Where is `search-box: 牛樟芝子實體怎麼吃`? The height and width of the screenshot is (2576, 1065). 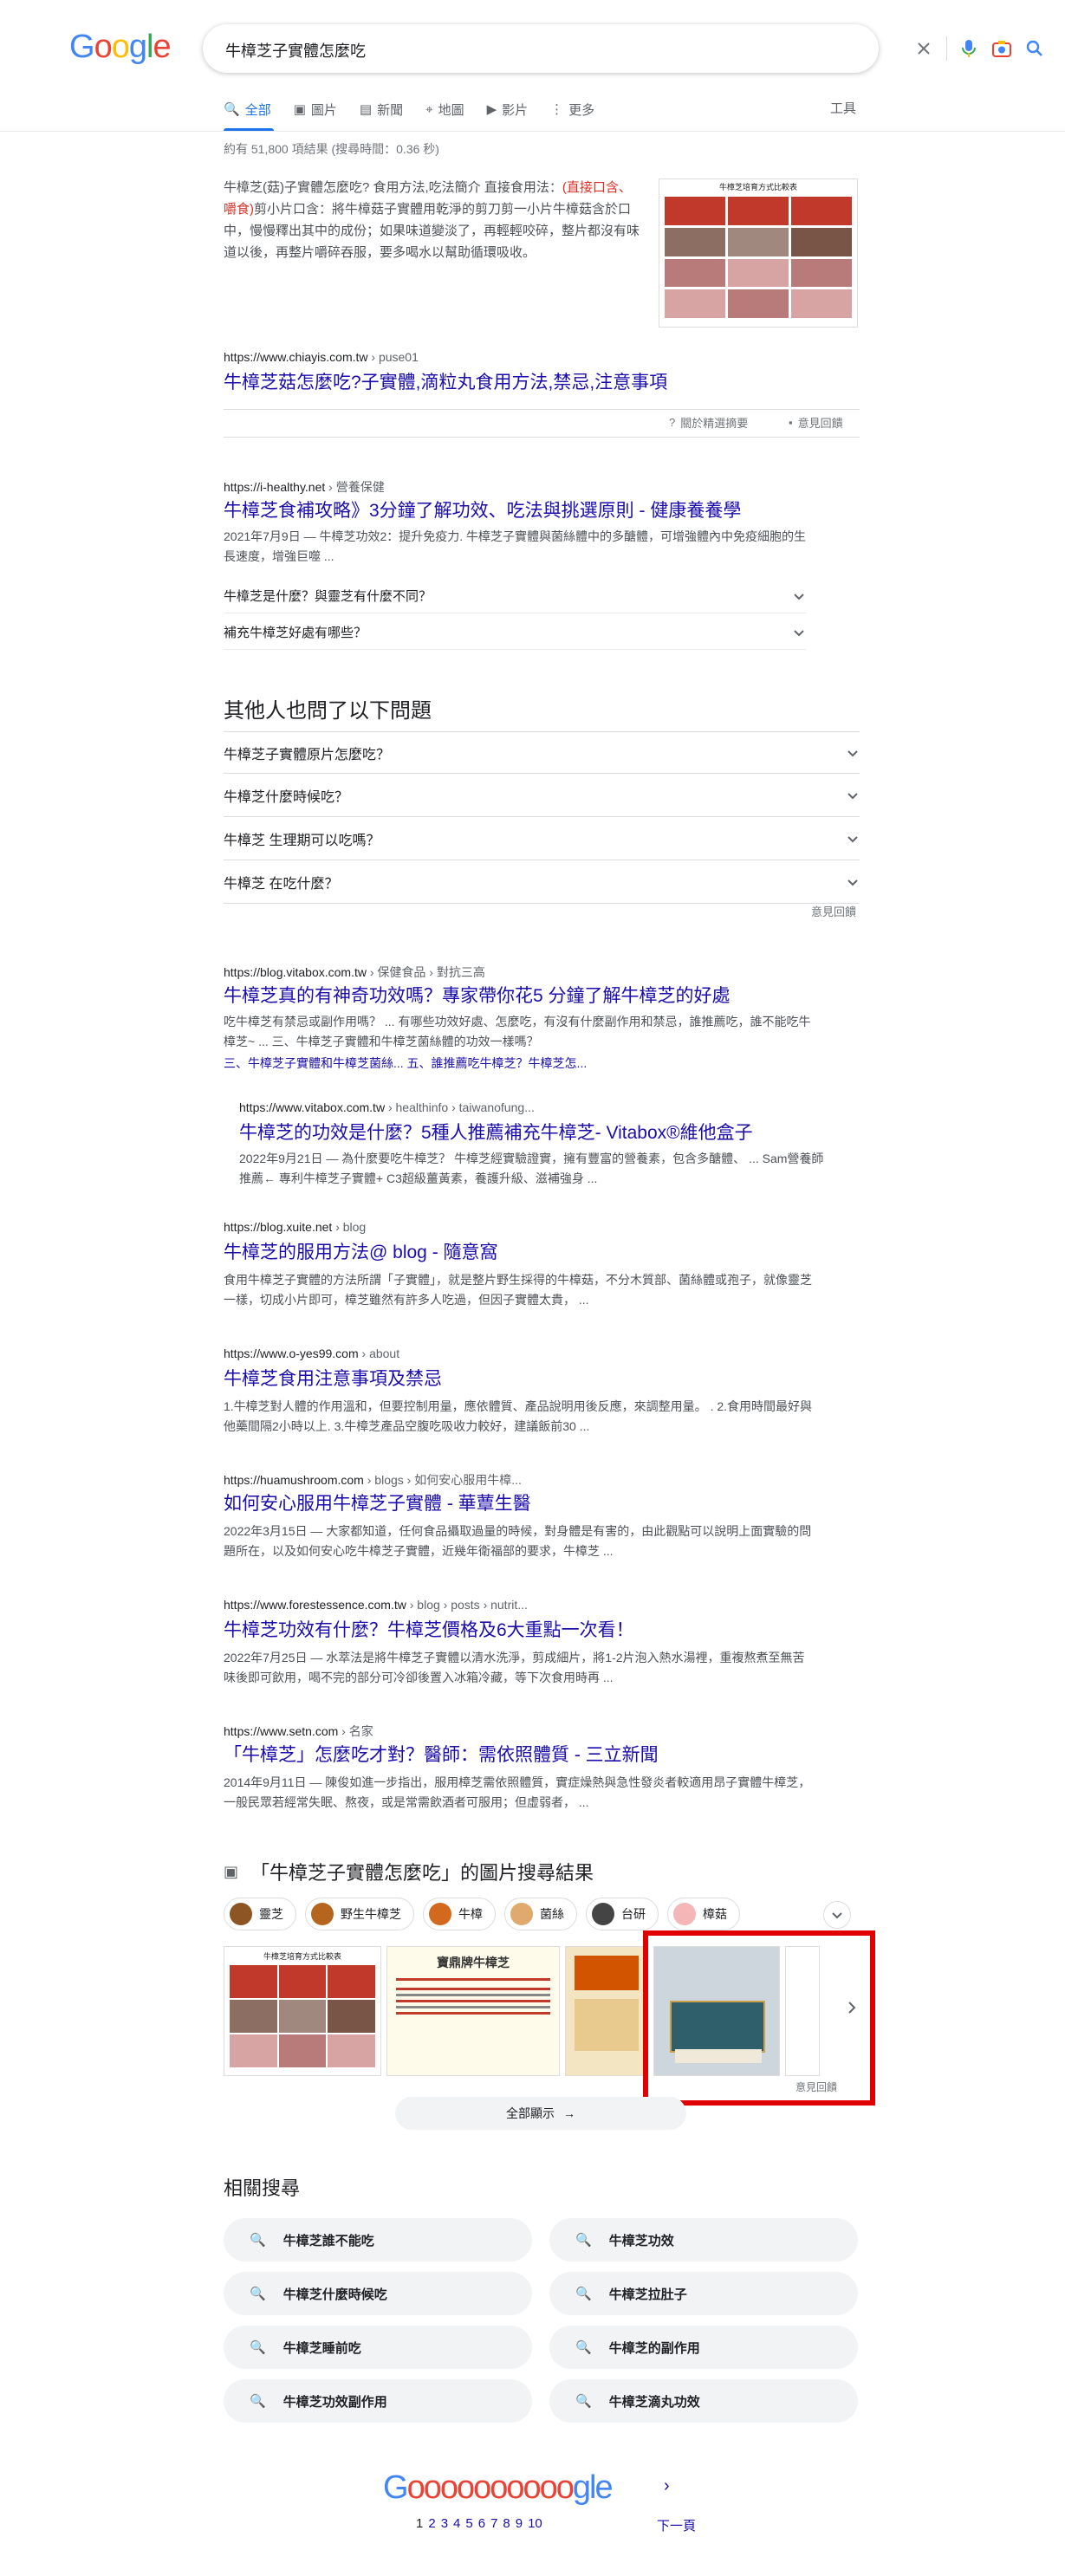
search-box: 牛樟芝子實體怎麼吃 is located at coordinates (622, 49).